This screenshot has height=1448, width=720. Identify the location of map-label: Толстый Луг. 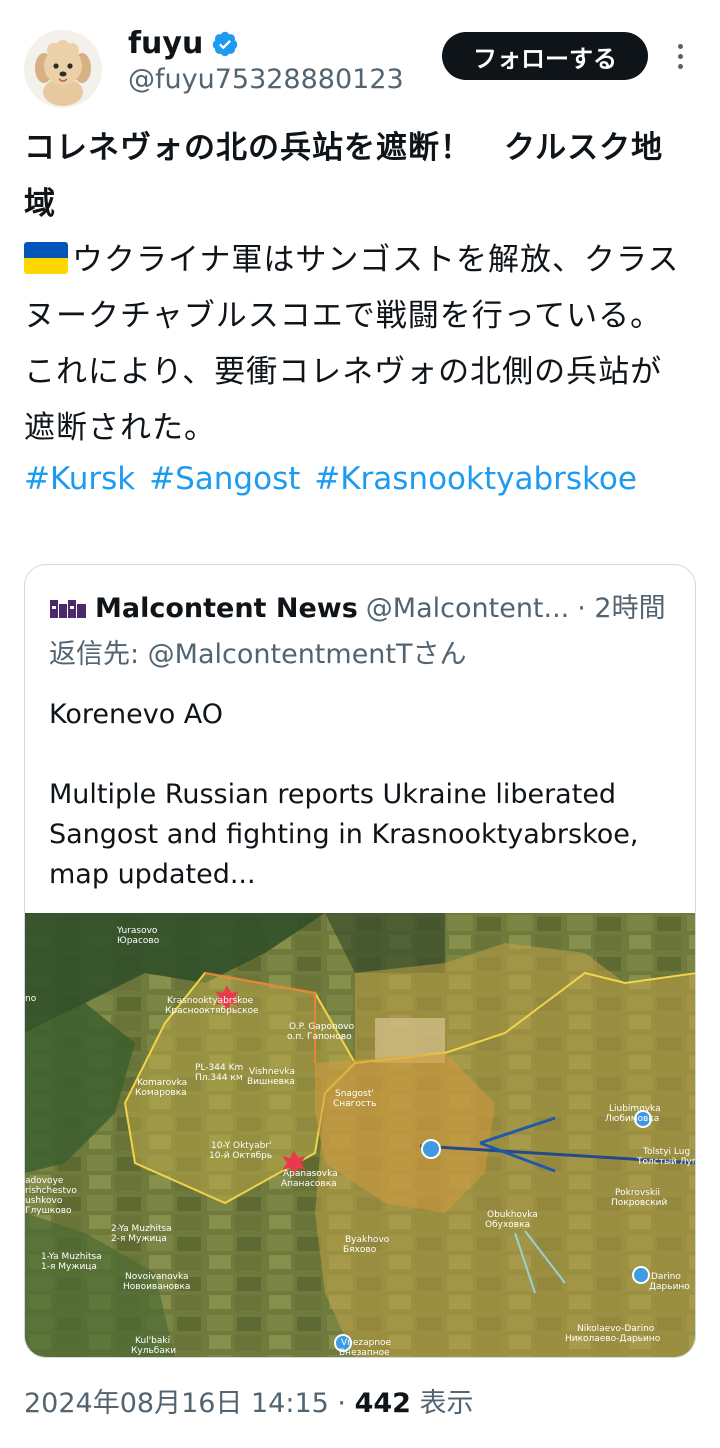
(666, 1162).